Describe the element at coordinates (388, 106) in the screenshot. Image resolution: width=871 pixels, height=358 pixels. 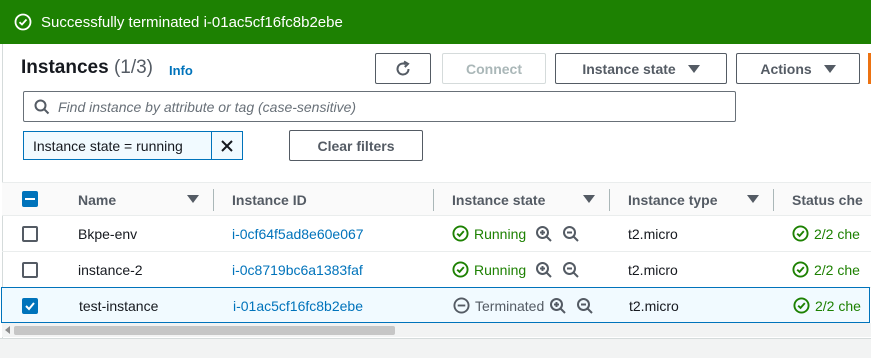
I see `search-input` at that location.